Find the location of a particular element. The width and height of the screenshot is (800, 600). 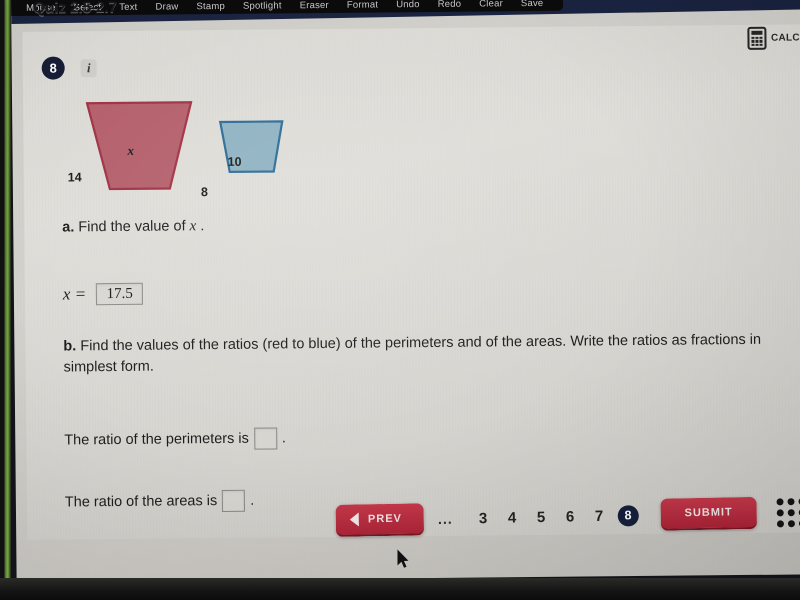

blue-top-label: 10 is located at coordinates (234, 161).